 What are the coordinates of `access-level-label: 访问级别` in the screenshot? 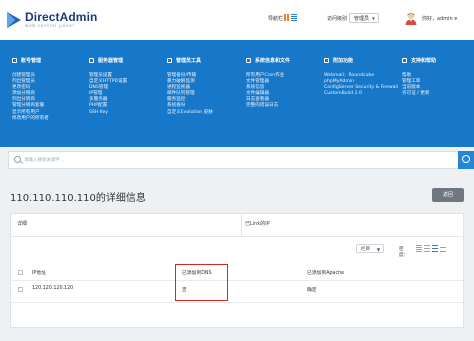 It's located at (337, 19).